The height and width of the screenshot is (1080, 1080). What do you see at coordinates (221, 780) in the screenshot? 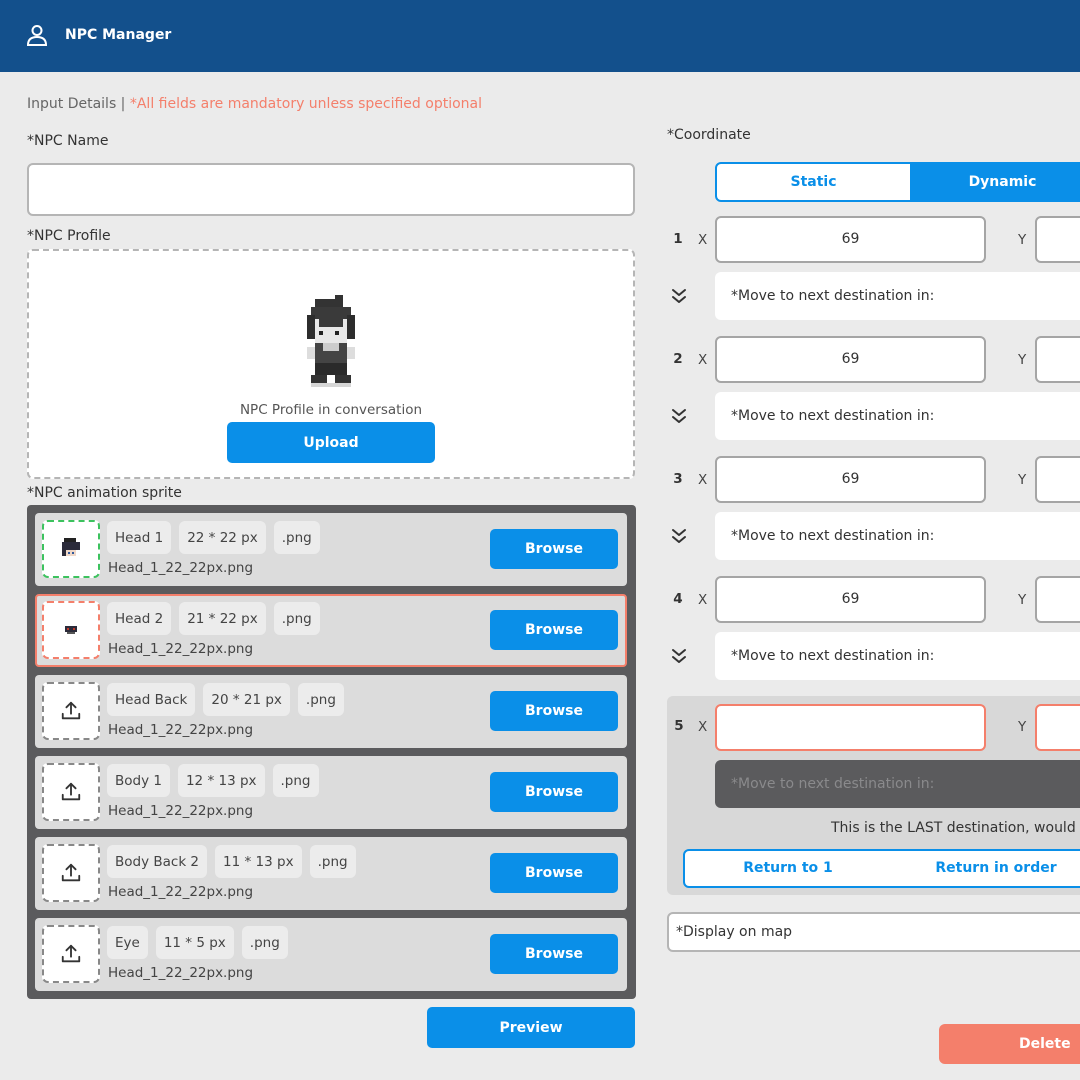
I see `sprite-size-chip: 12 * 13 px` at bounding box center [221, 780].